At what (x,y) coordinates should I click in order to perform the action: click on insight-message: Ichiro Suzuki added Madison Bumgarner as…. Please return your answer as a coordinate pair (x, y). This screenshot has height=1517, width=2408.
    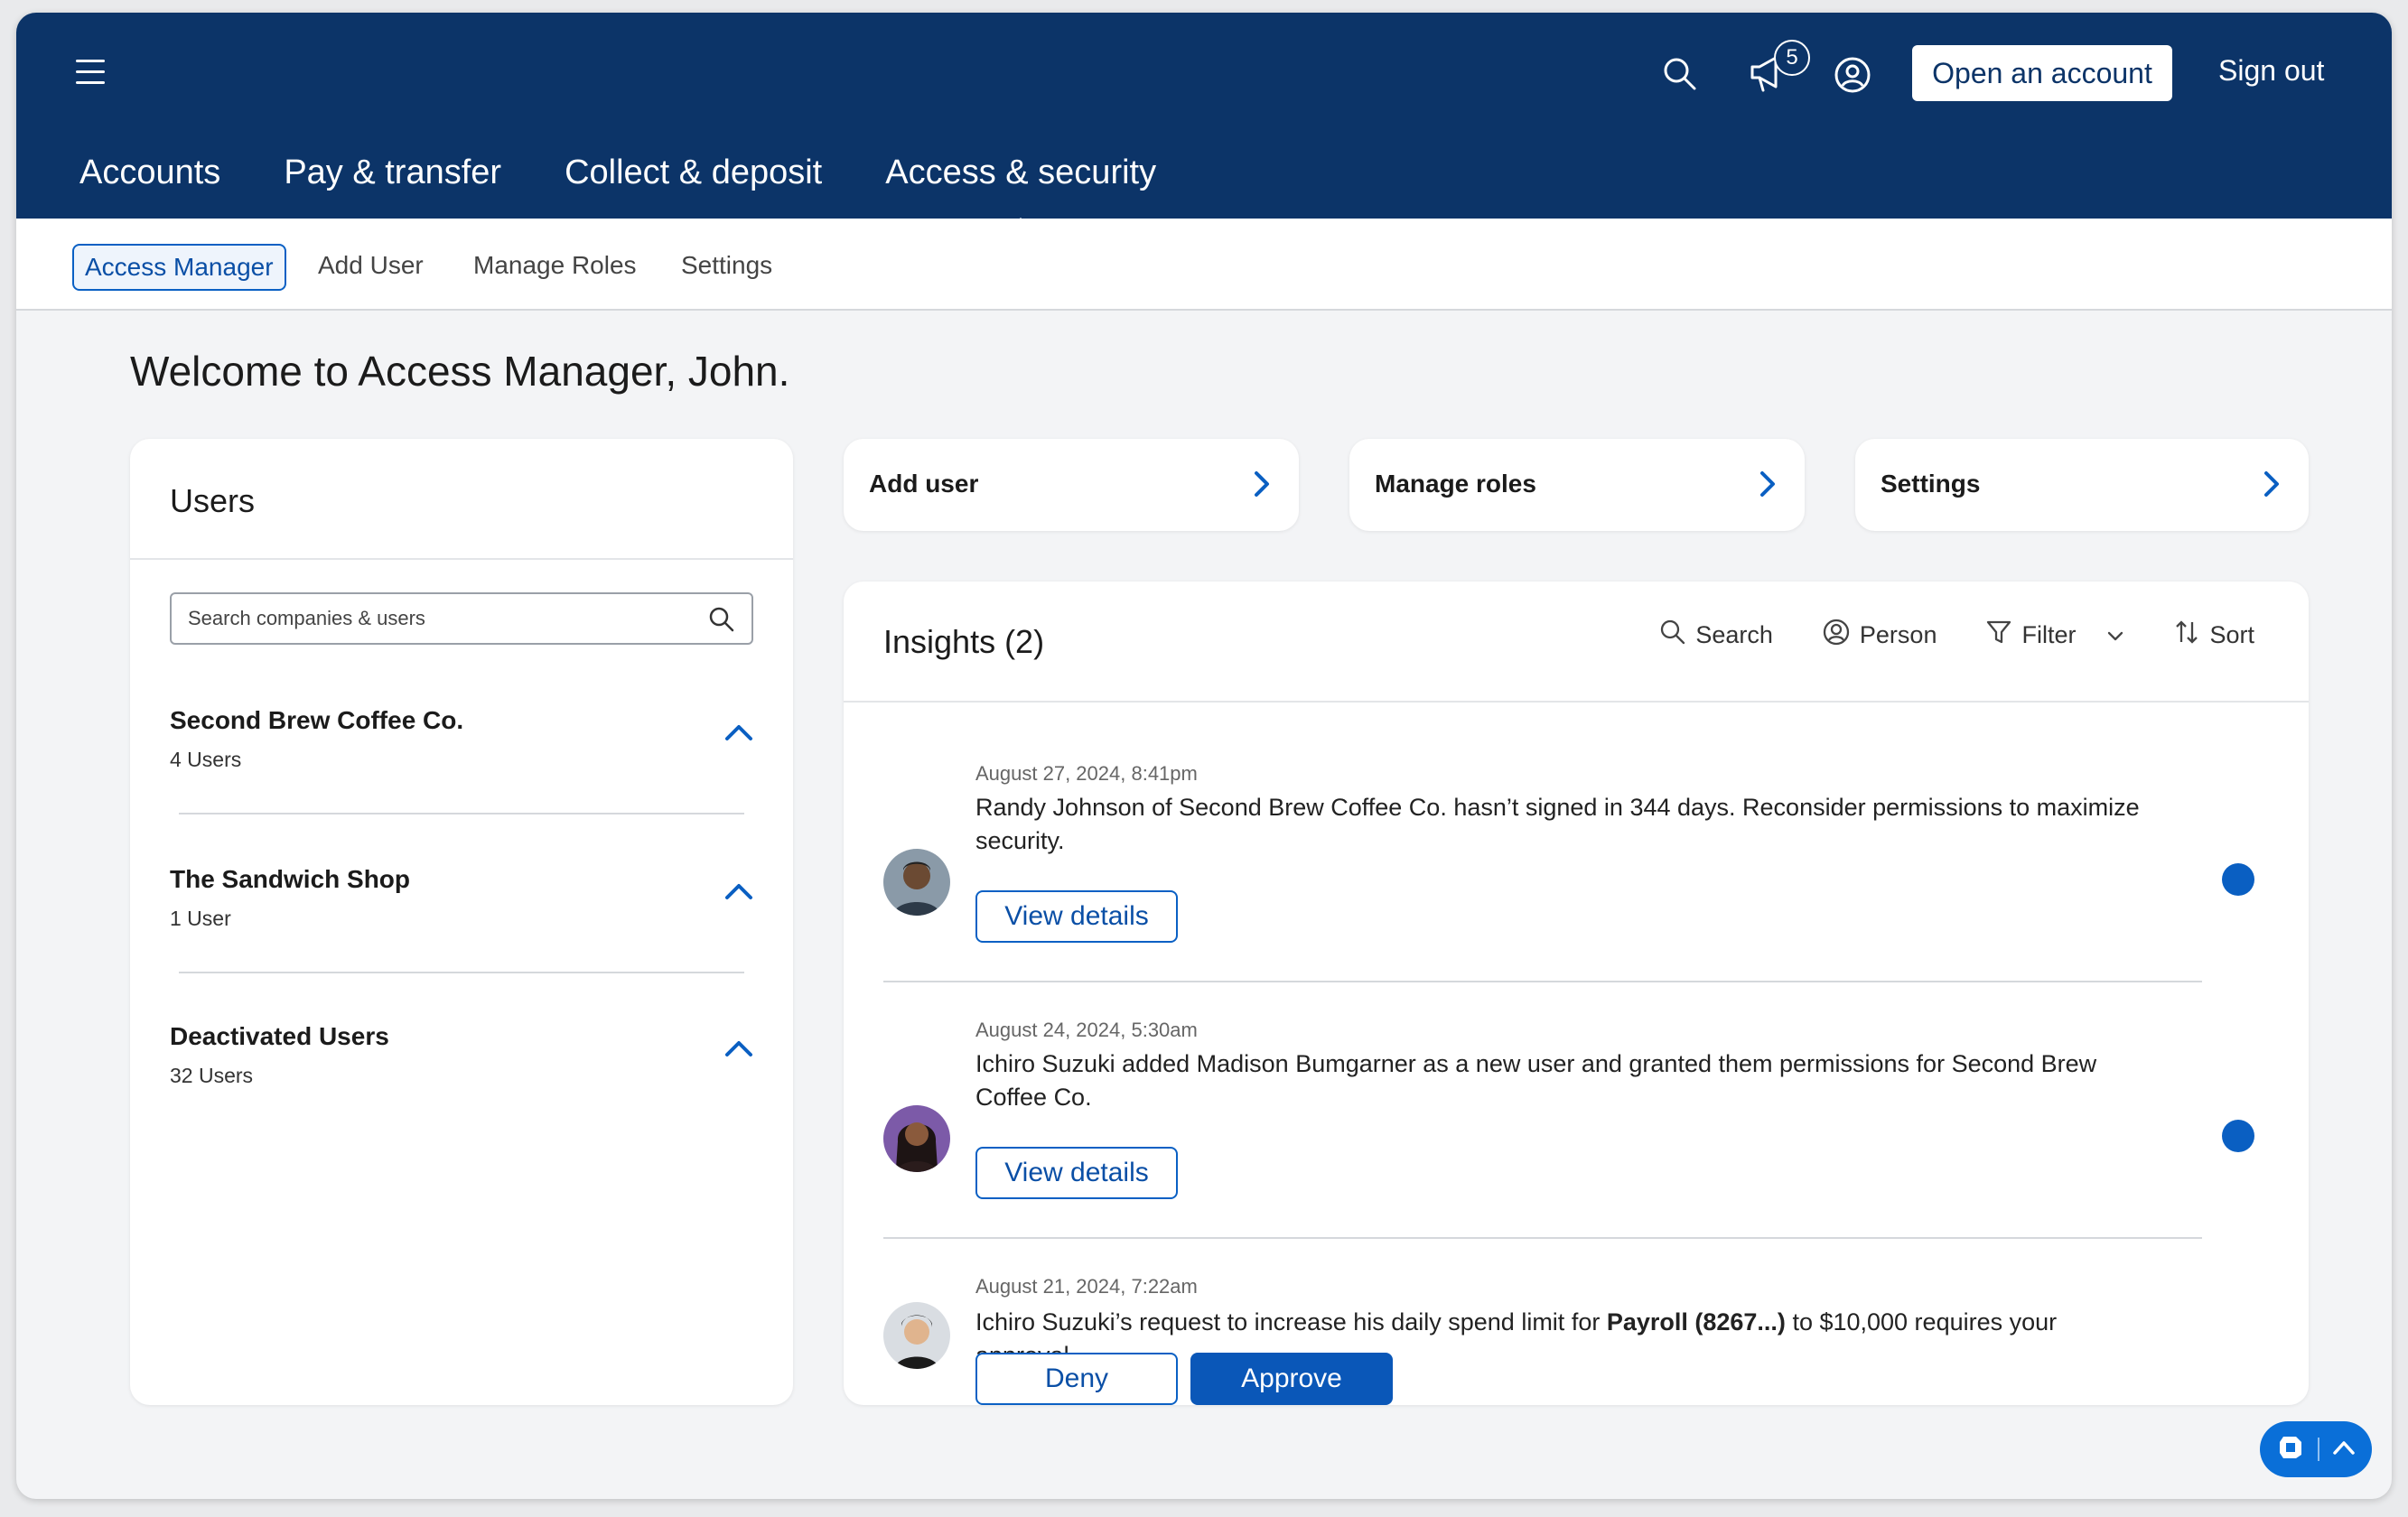
    Looking at the image, I should click on (1536, 1080).